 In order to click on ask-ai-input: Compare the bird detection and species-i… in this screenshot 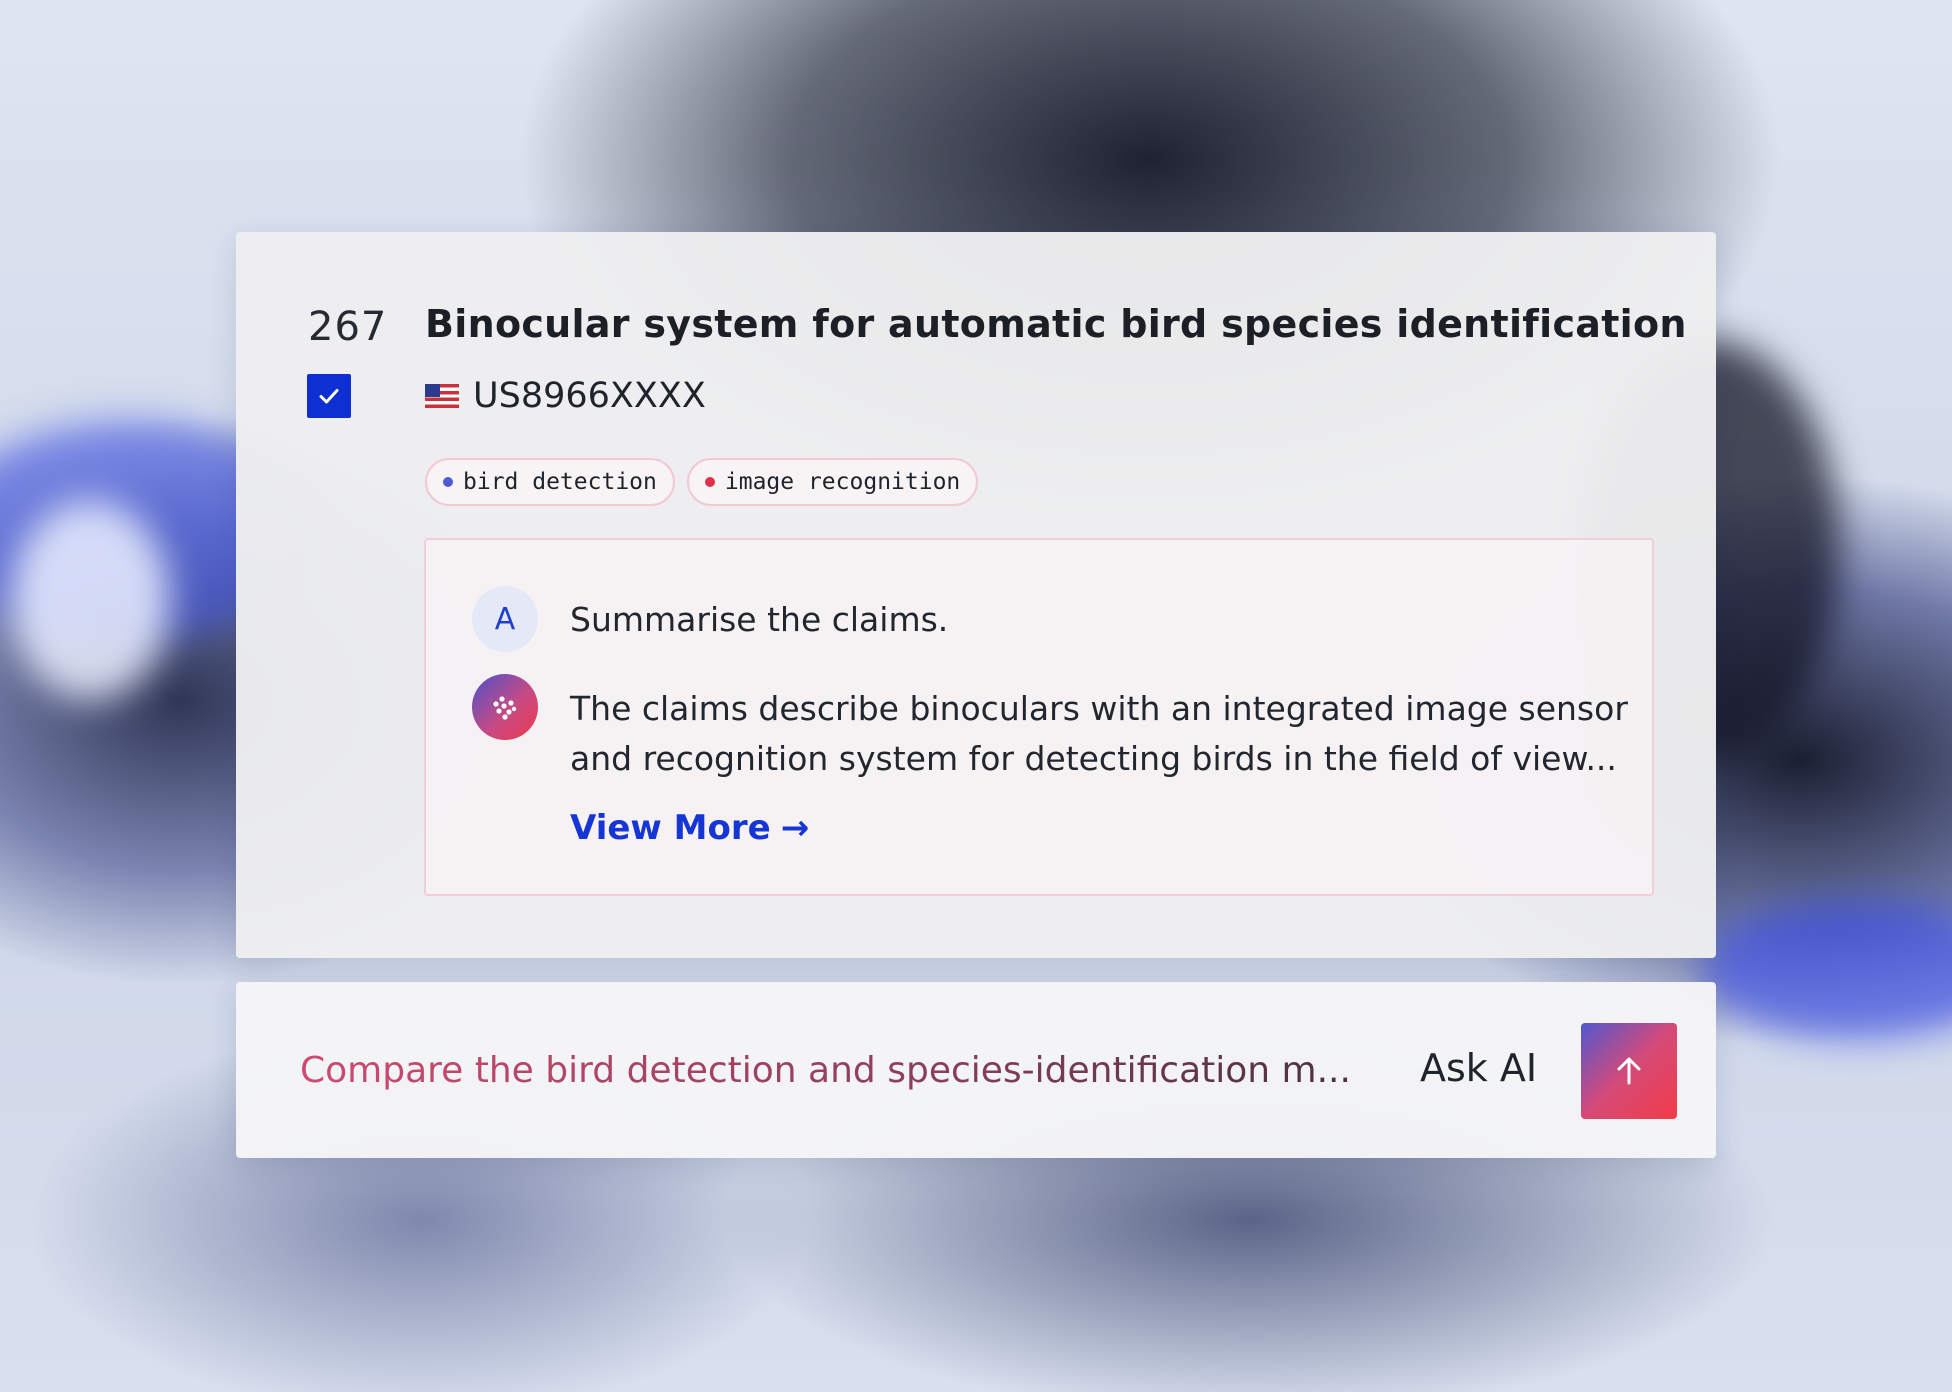, I will do `click(830, 1070)`.